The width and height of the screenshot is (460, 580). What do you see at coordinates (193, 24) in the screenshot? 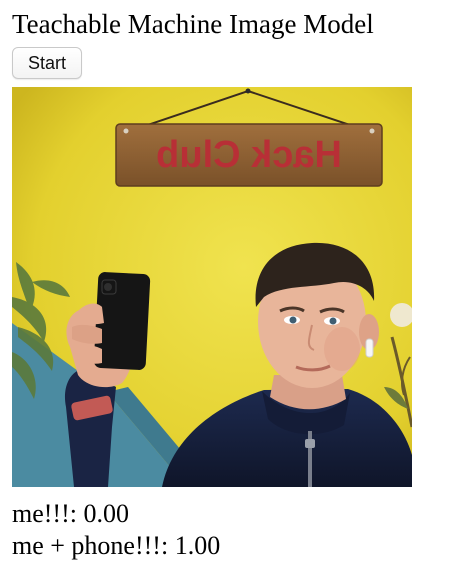
I see `page-title: Teachable Machine Image Model` at bounding box center [193, 24].